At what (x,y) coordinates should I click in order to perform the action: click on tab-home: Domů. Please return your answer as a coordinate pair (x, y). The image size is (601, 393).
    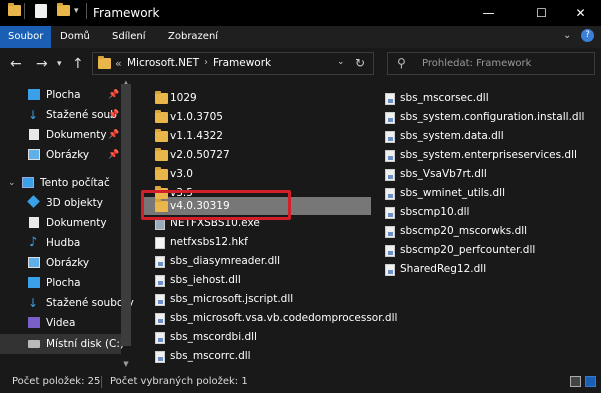
    Looking at the image, I should click on (75, 37).